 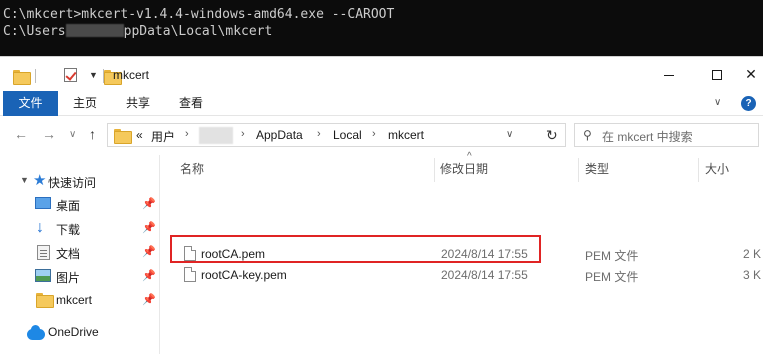 What do you see at coordinates (30, 103) in the screenshot?
I see `tab-file: 文件` at bounding box center [30, 103].